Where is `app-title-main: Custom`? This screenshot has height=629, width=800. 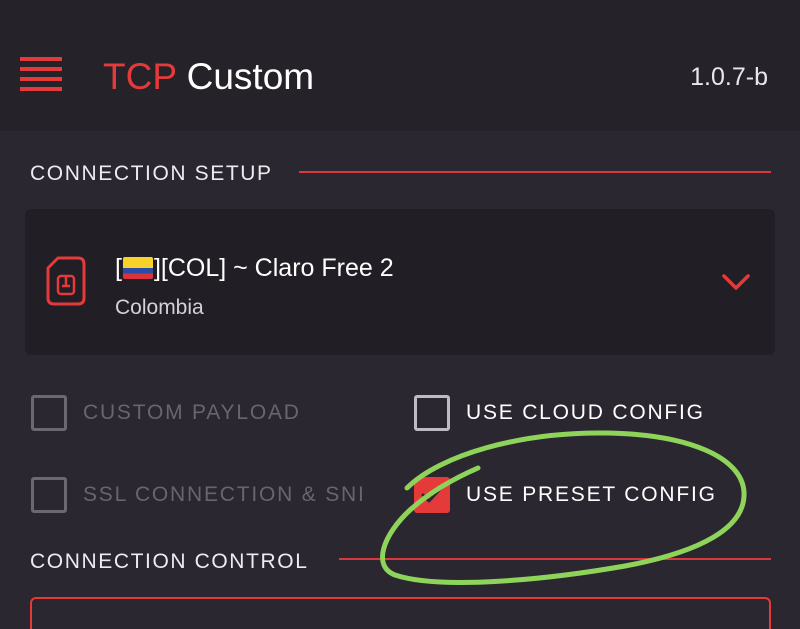 app-title-main: Custom is located at coordinates (250, 76).